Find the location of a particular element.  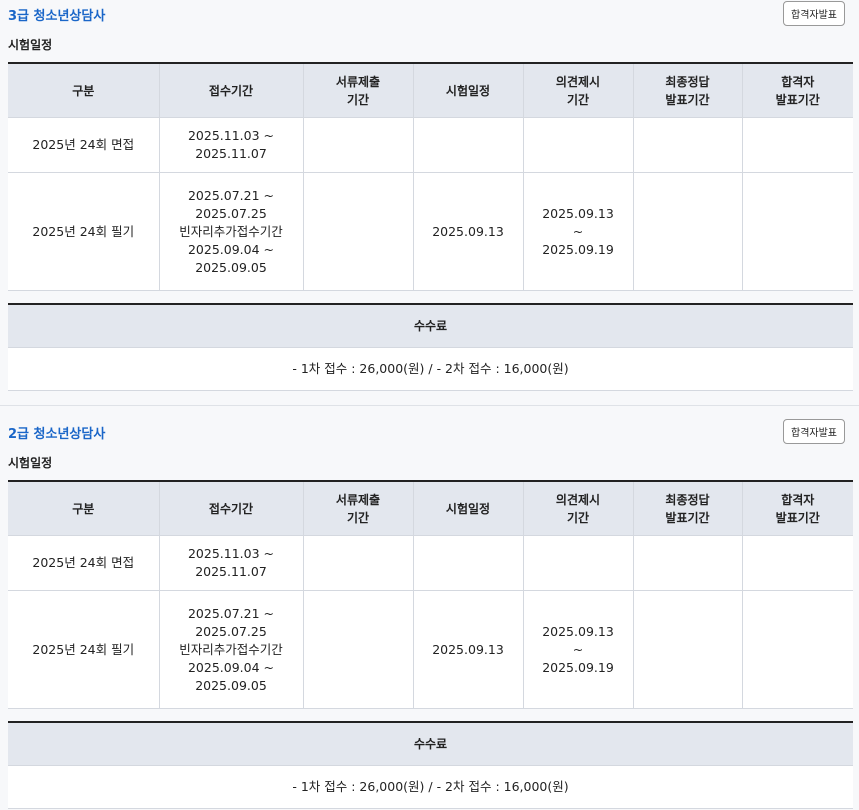

section-header: 3급 청소년상담사 합격자발표 is located at coordinates (429, 18).